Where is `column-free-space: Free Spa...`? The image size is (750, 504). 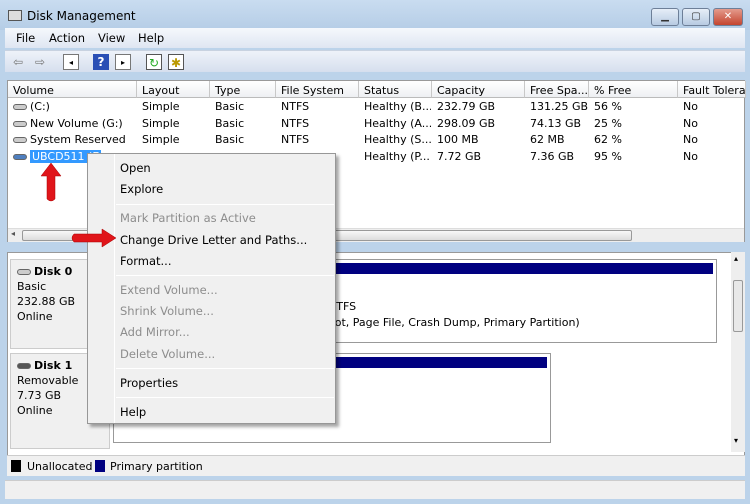
column-free-space: Free Spa... is located at coordinates (557, 89).